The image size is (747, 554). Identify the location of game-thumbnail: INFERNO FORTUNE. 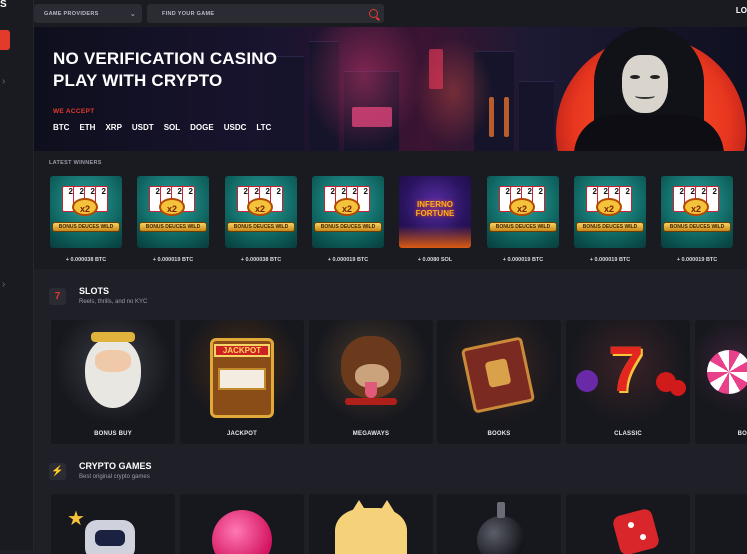
(435, 212).